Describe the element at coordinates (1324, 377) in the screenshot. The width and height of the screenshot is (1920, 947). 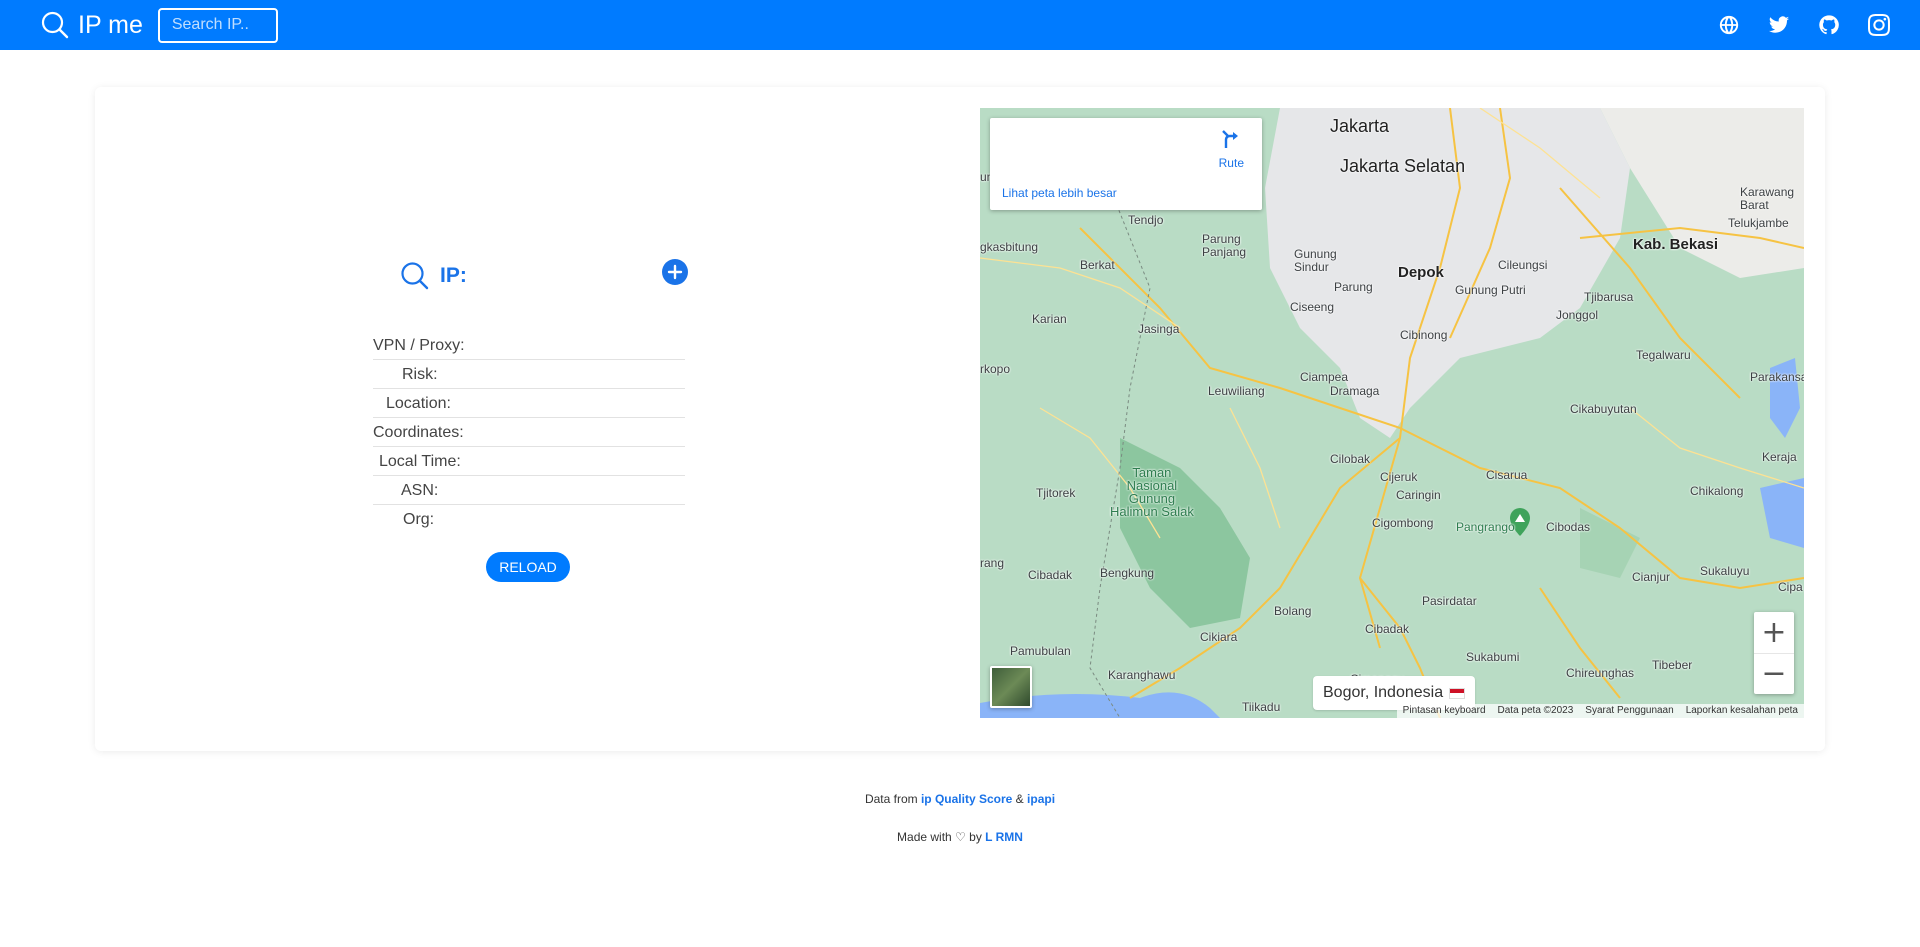
I see `map-label-ciampea: Ciampea` at that location.